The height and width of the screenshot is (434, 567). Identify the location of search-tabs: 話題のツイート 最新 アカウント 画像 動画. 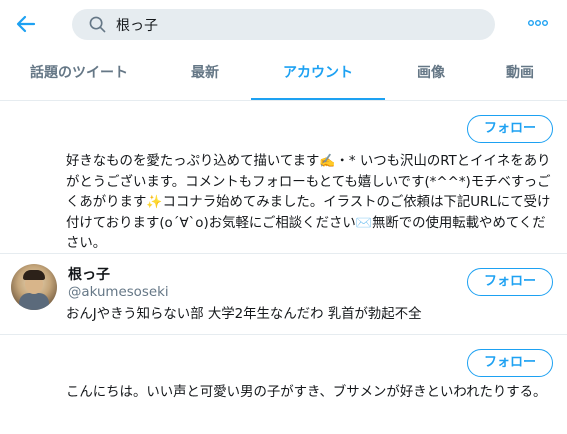
(283, 74).